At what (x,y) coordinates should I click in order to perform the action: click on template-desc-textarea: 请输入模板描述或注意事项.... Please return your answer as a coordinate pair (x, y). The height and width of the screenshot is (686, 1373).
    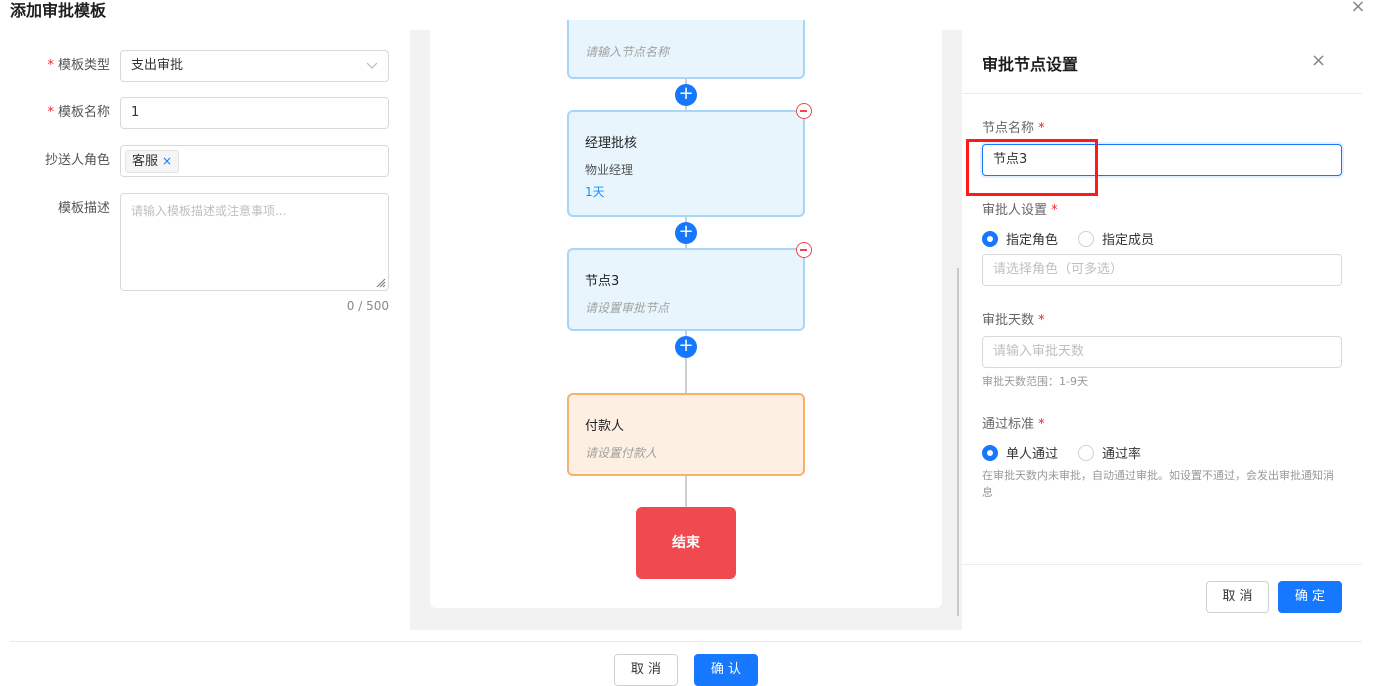
    Looking at the image, I should click on (254, 242).